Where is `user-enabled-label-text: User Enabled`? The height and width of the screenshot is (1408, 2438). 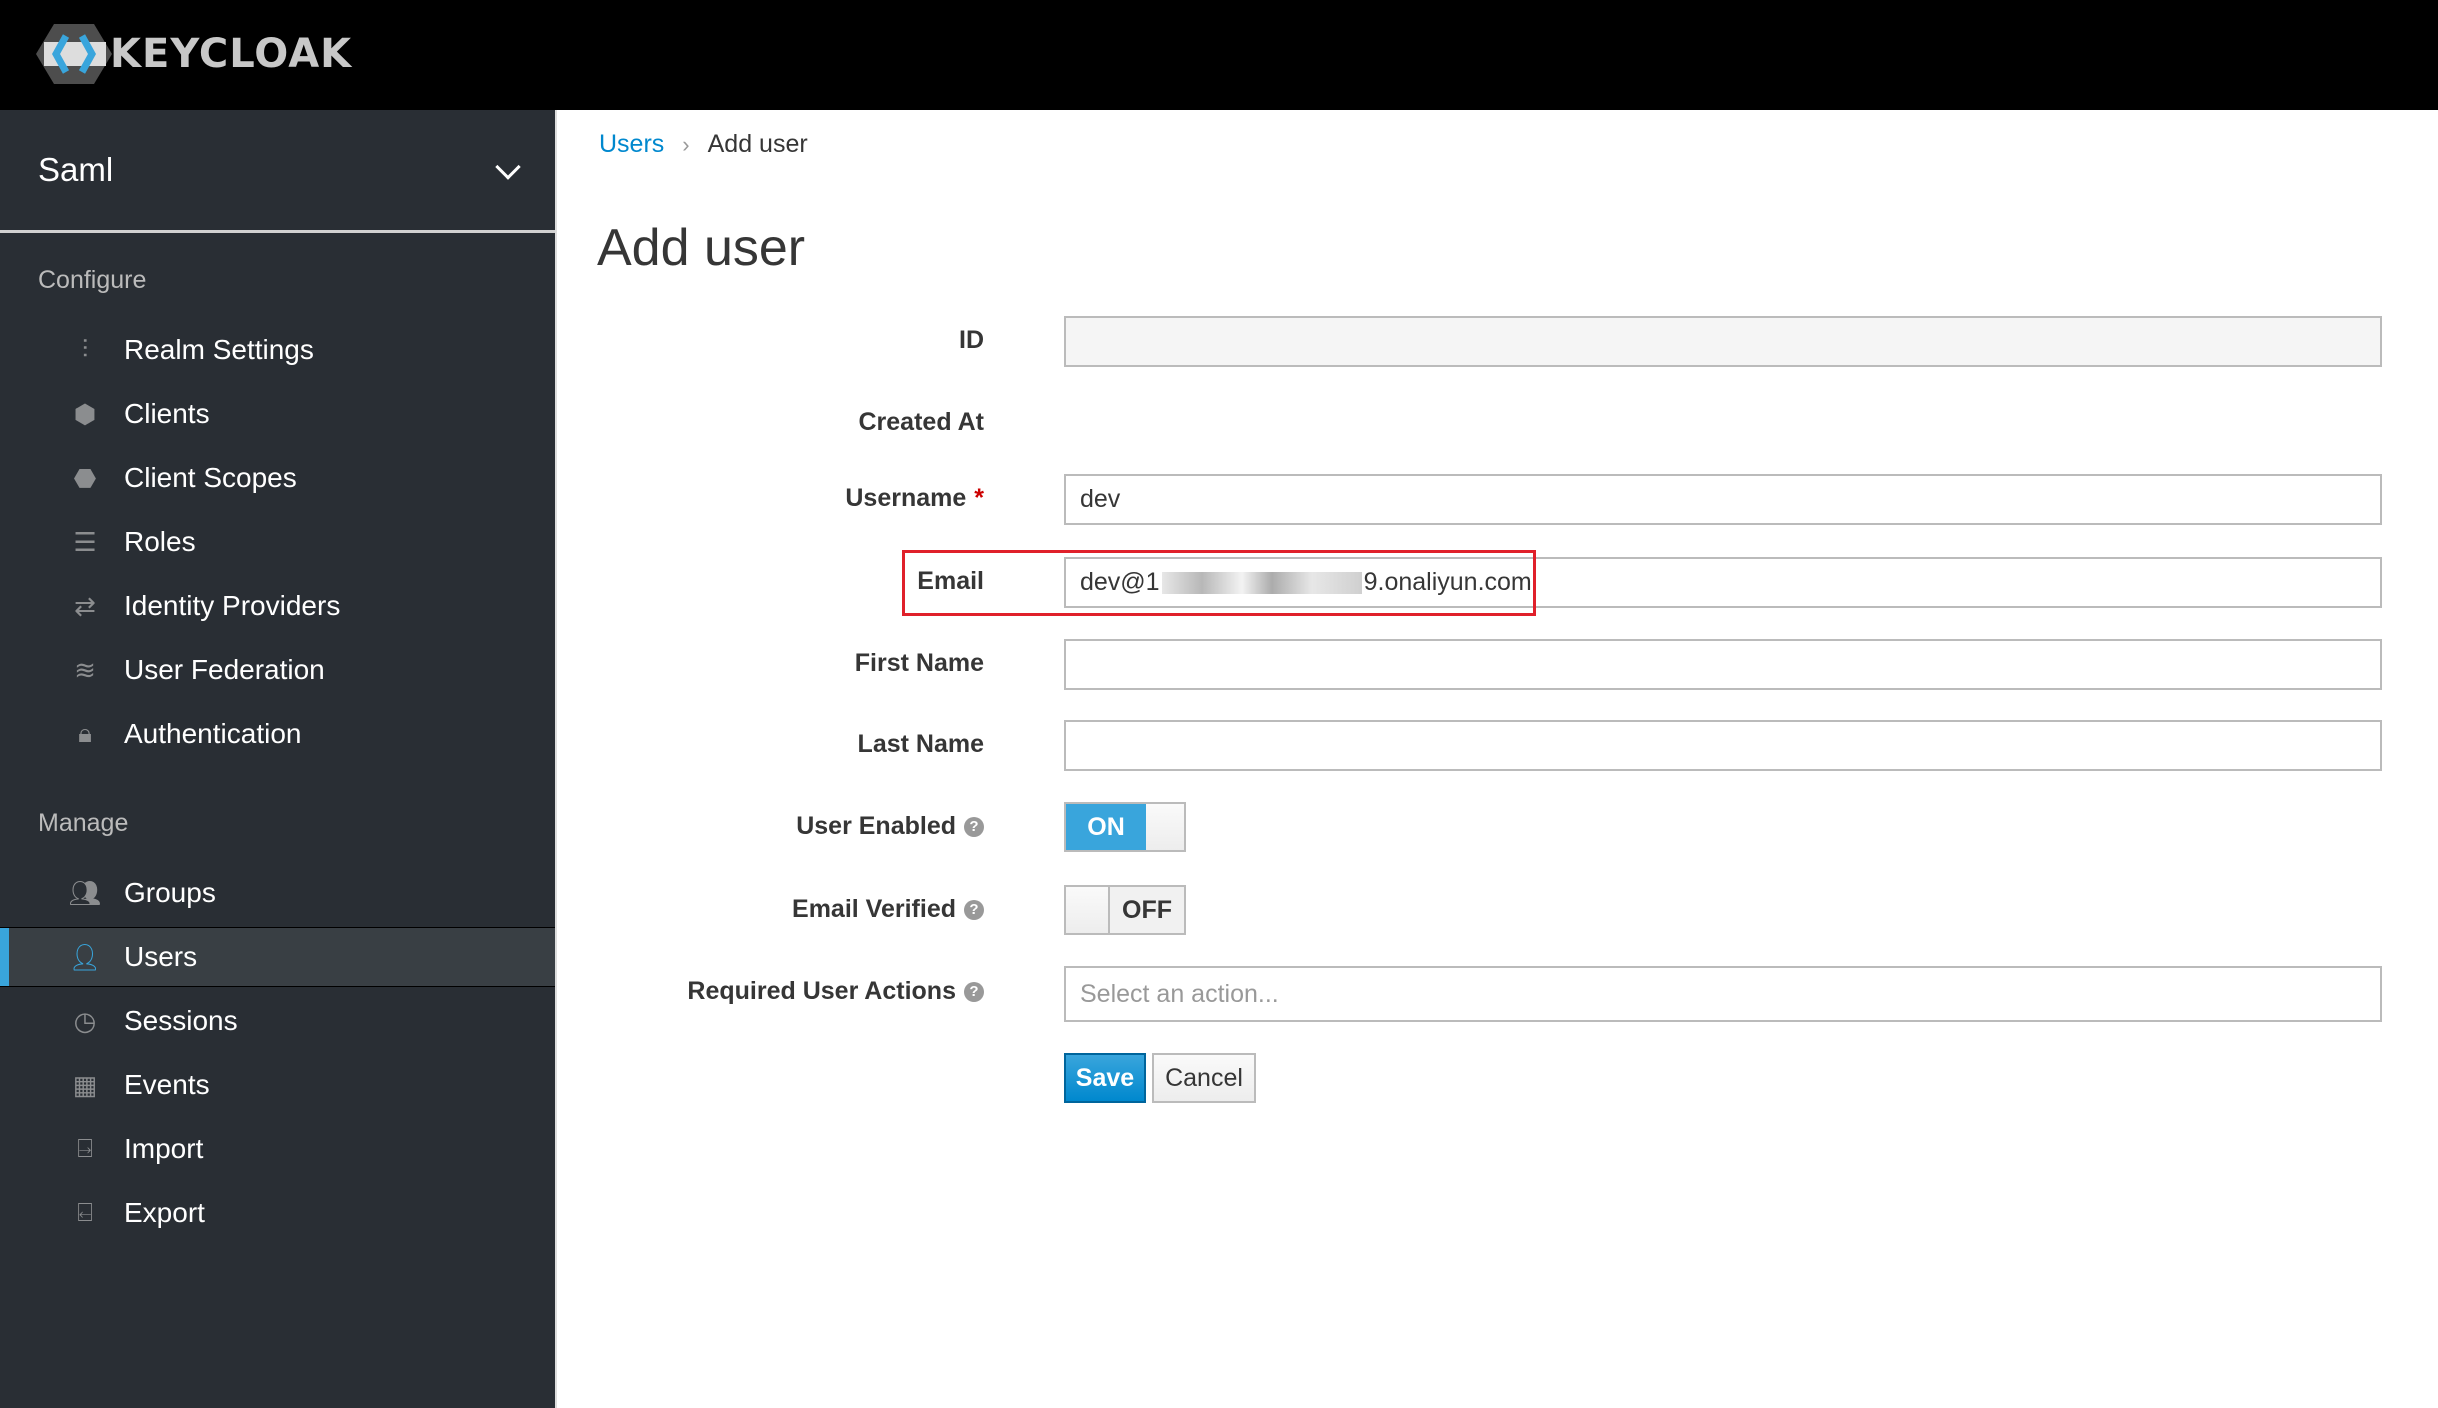 user-enabled-label-text: User Enabled is located at coordinates (876, 826).